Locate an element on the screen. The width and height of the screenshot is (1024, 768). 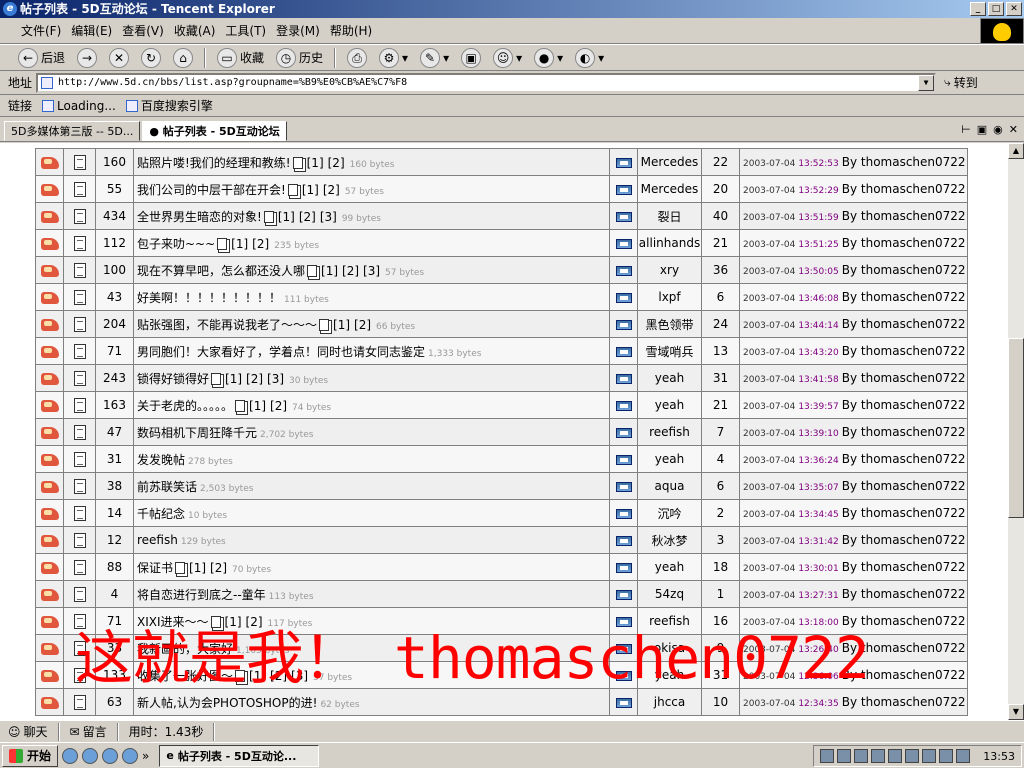
history-button: ◷ 历史 is located at coordinates (299, 58).